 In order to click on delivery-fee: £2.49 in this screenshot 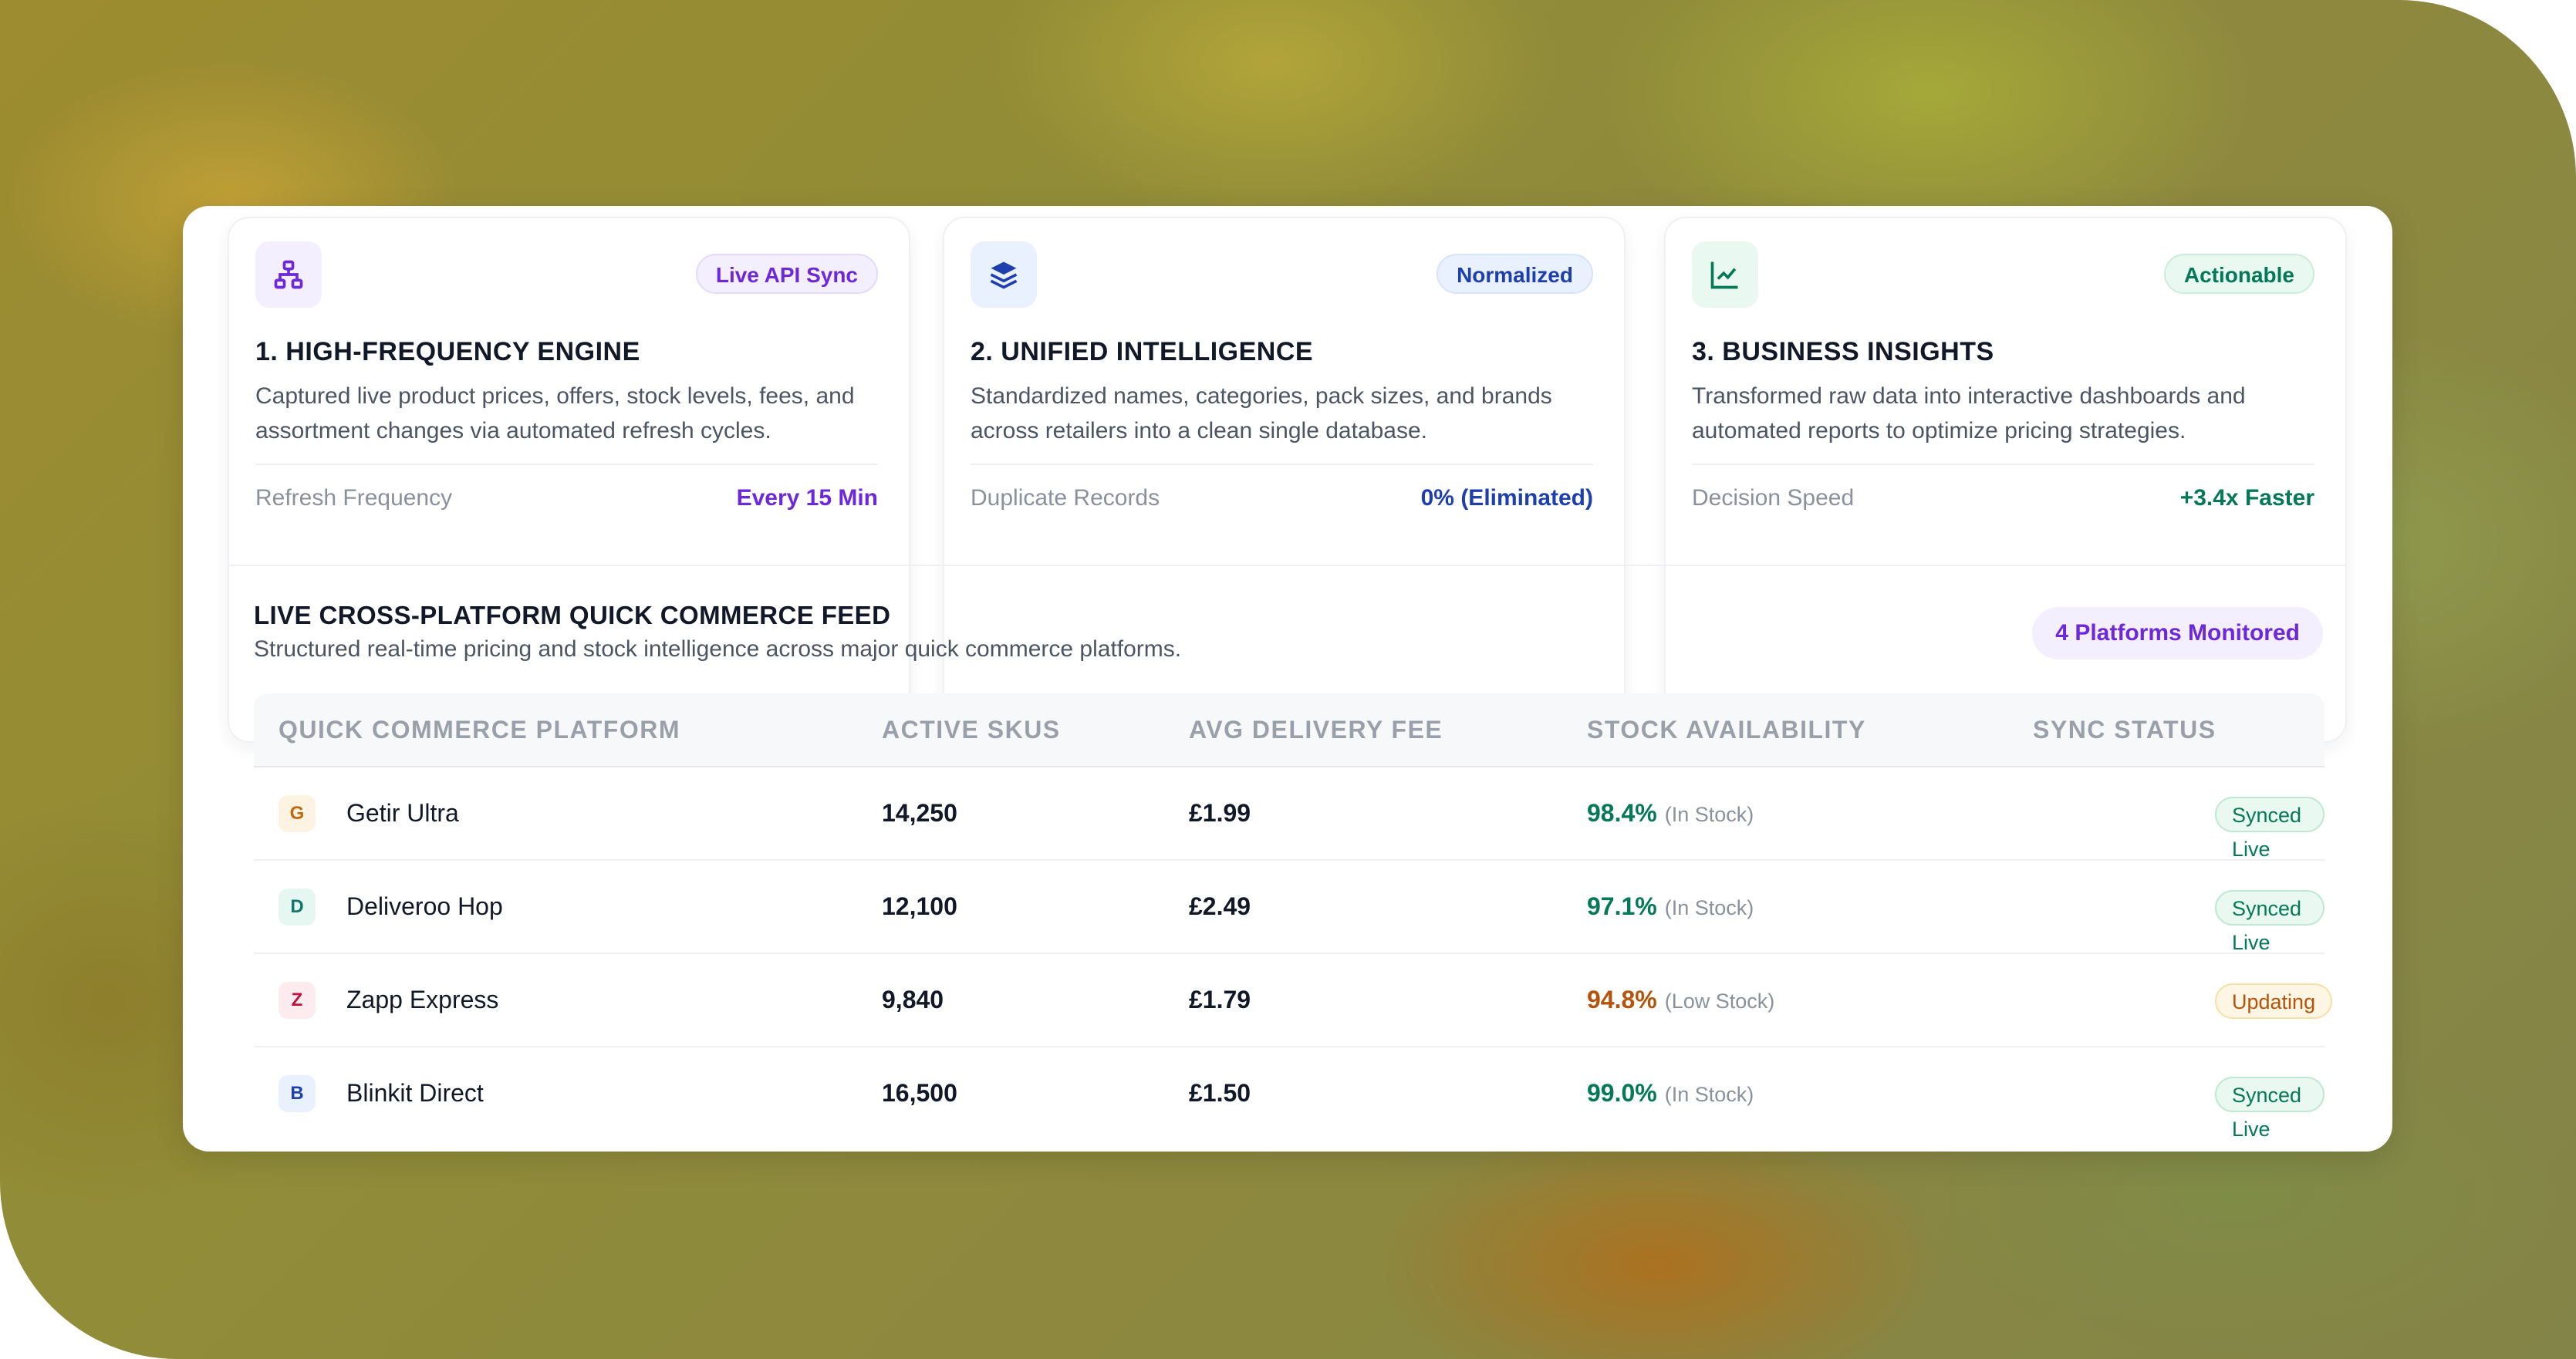, I will do `click(1220, 906)`.